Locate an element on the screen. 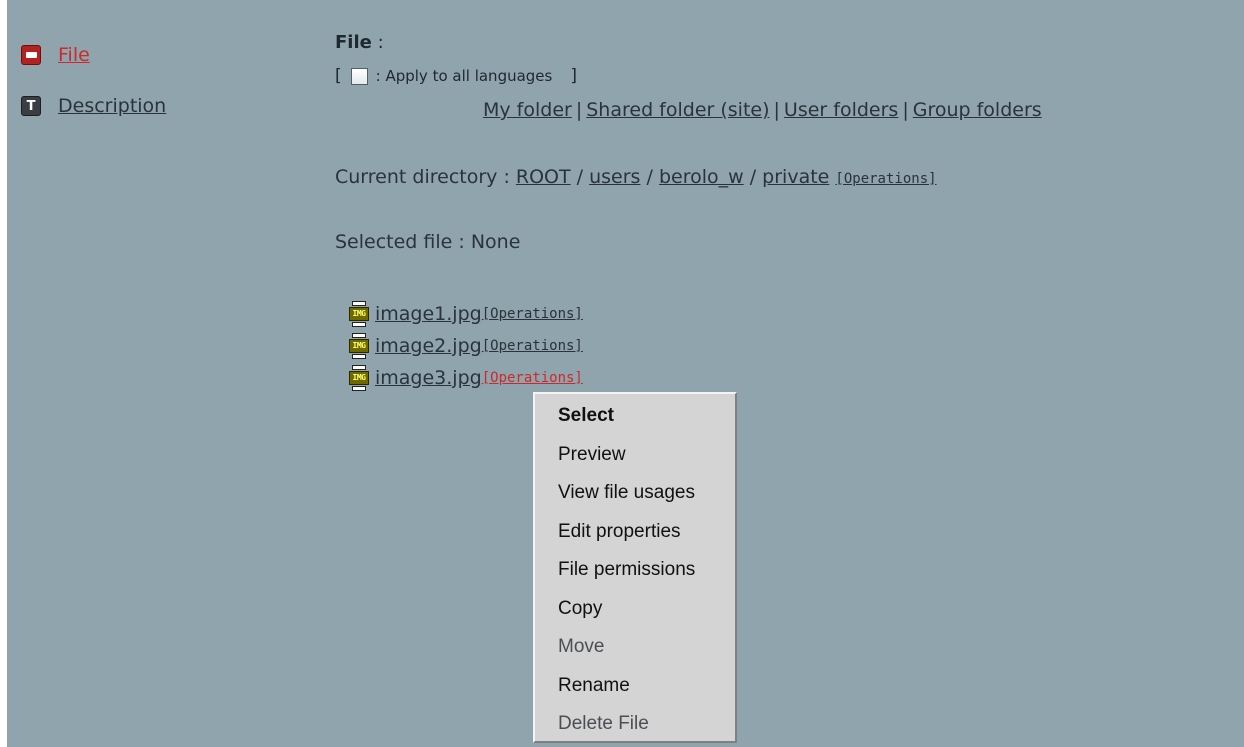 This screenshot has height=747, width=1244. nav-item-file: File is located at coordinates (55, 55).